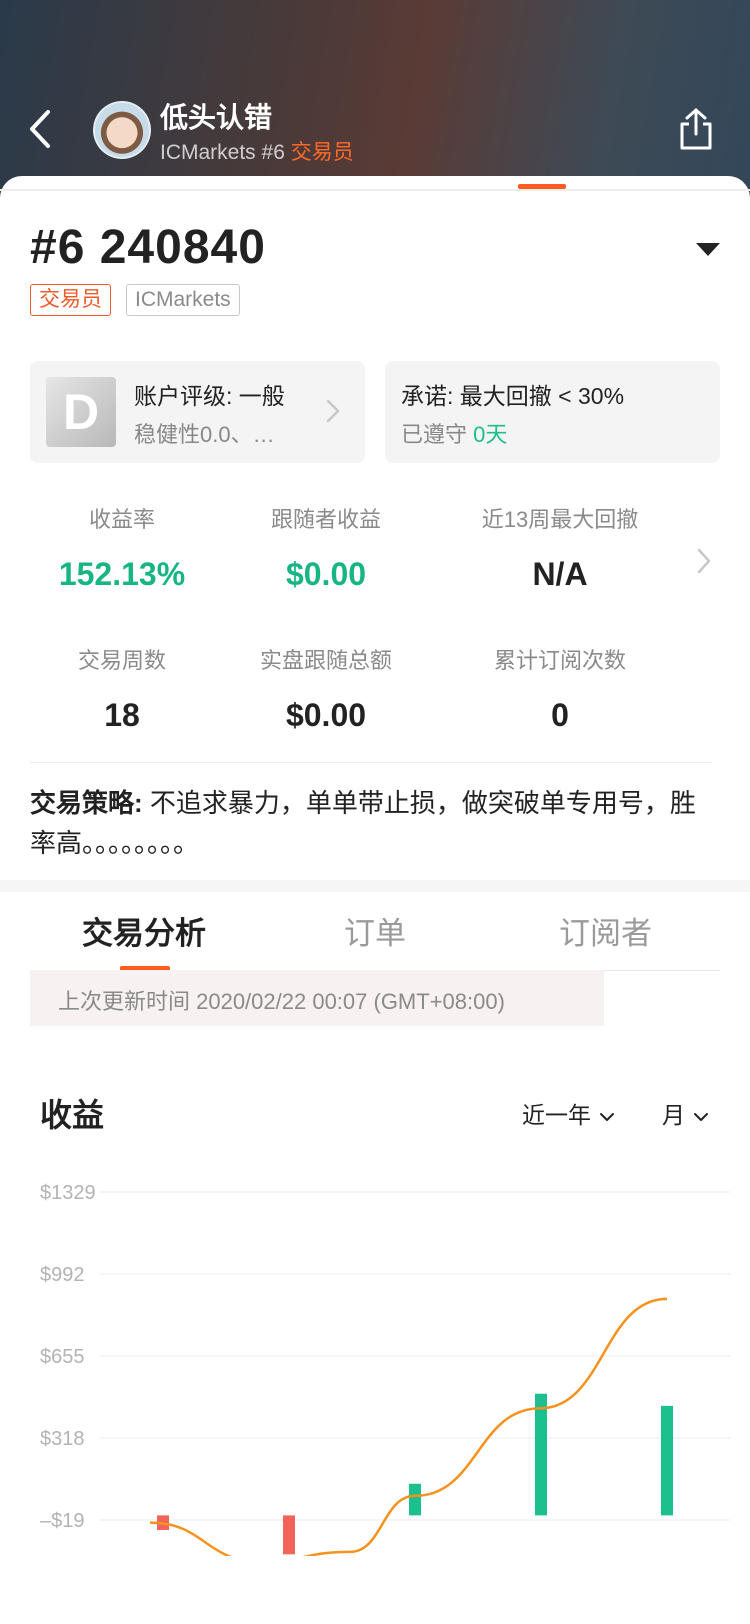 This screenshot has width=750, height=1624. What do you see at coordinates (325, 519) in the screenshot?
I see `stat-label: 跟随者收益` at bounding box center [325, 519].